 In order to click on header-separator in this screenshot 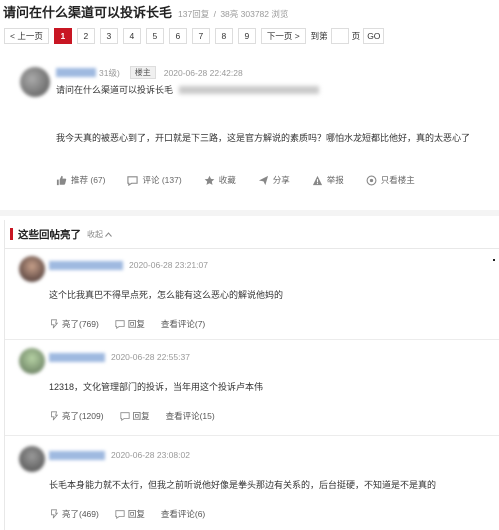, I will do `click(252, 248)`.